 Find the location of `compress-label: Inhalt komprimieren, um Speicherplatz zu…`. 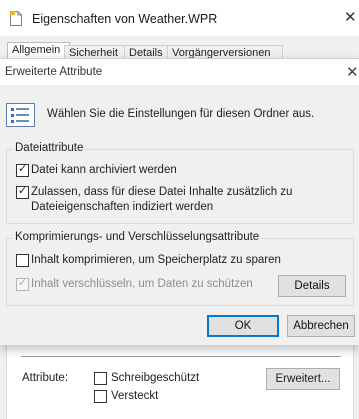

compress-label: Inhalt komprimieren, um Speicherplatz zu… is located at coordinates (156, 260).